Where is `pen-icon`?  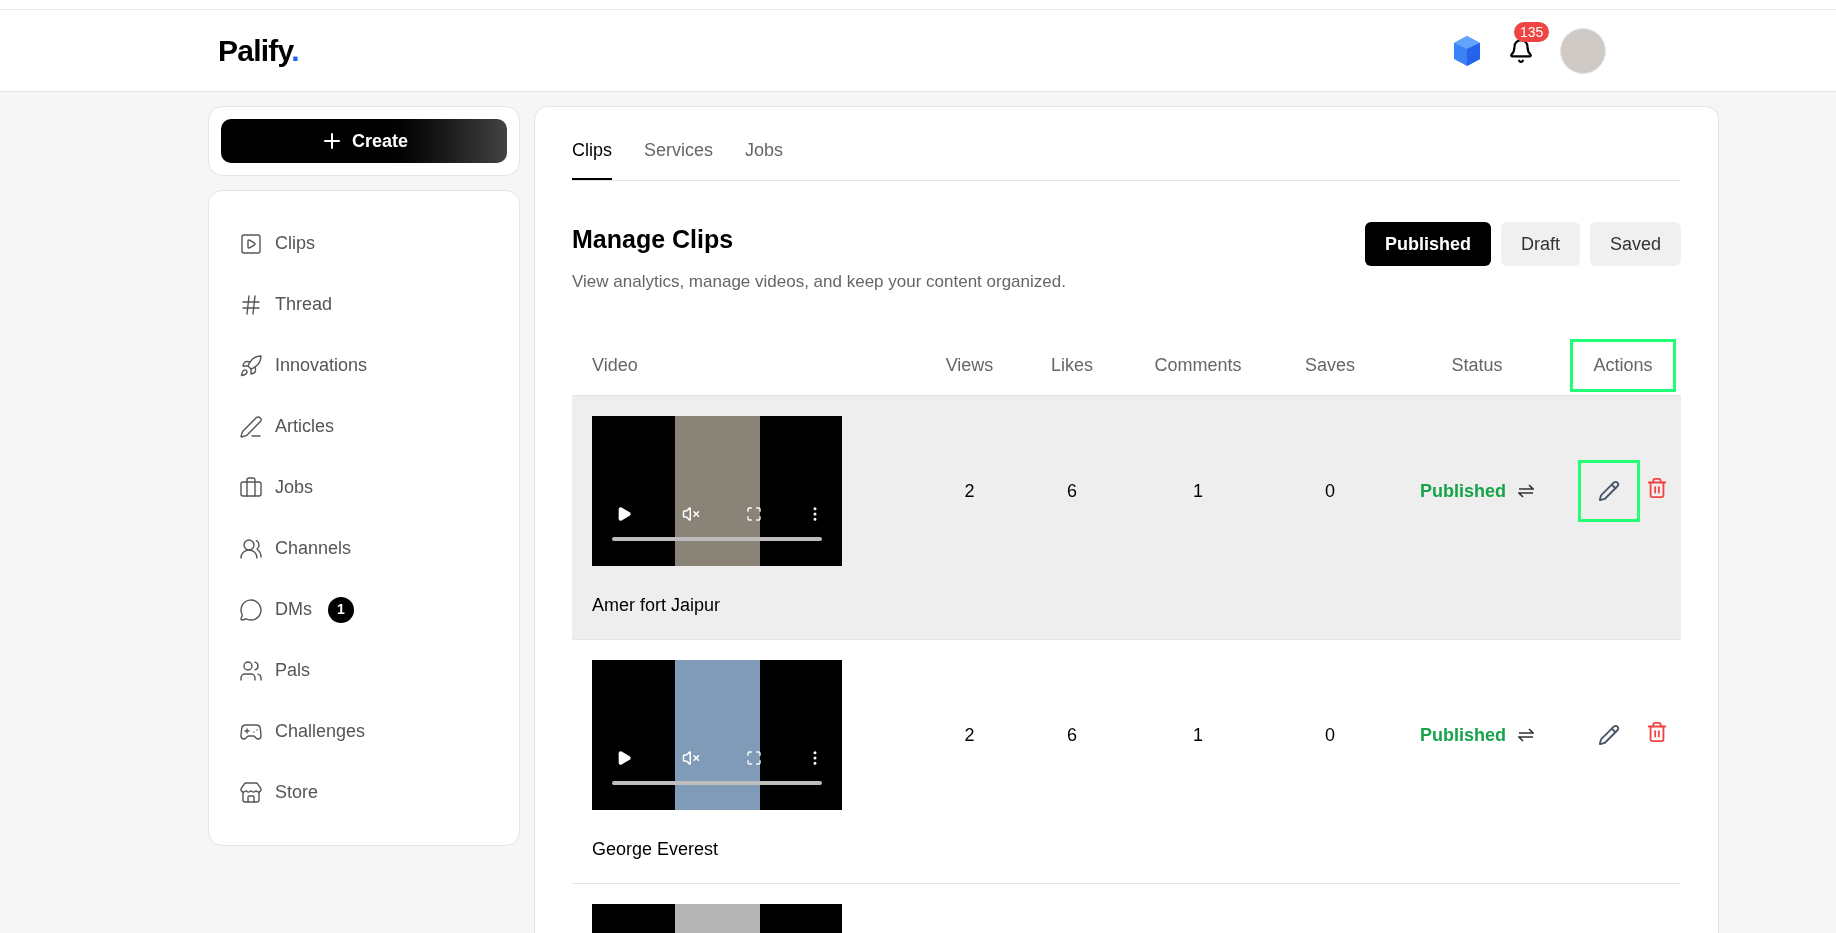
pen-icon is located at coordinates (251, 426).